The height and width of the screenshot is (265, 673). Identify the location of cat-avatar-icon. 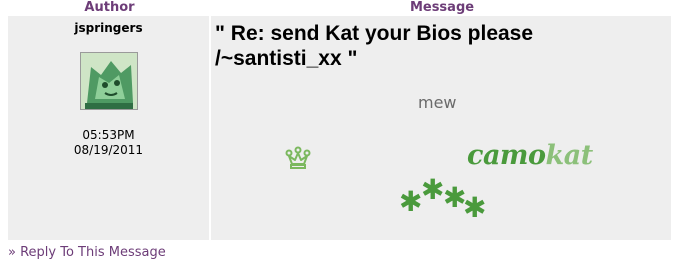
(109, 81).